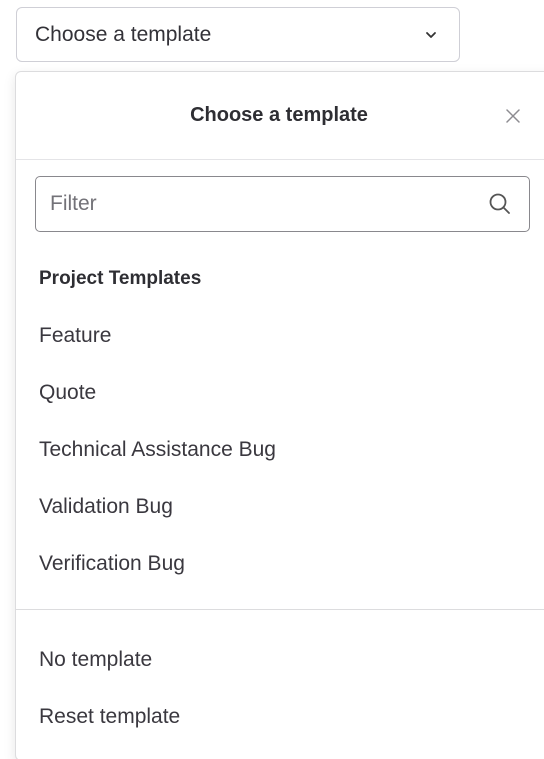  I want to click on divider, so click(280, 609).